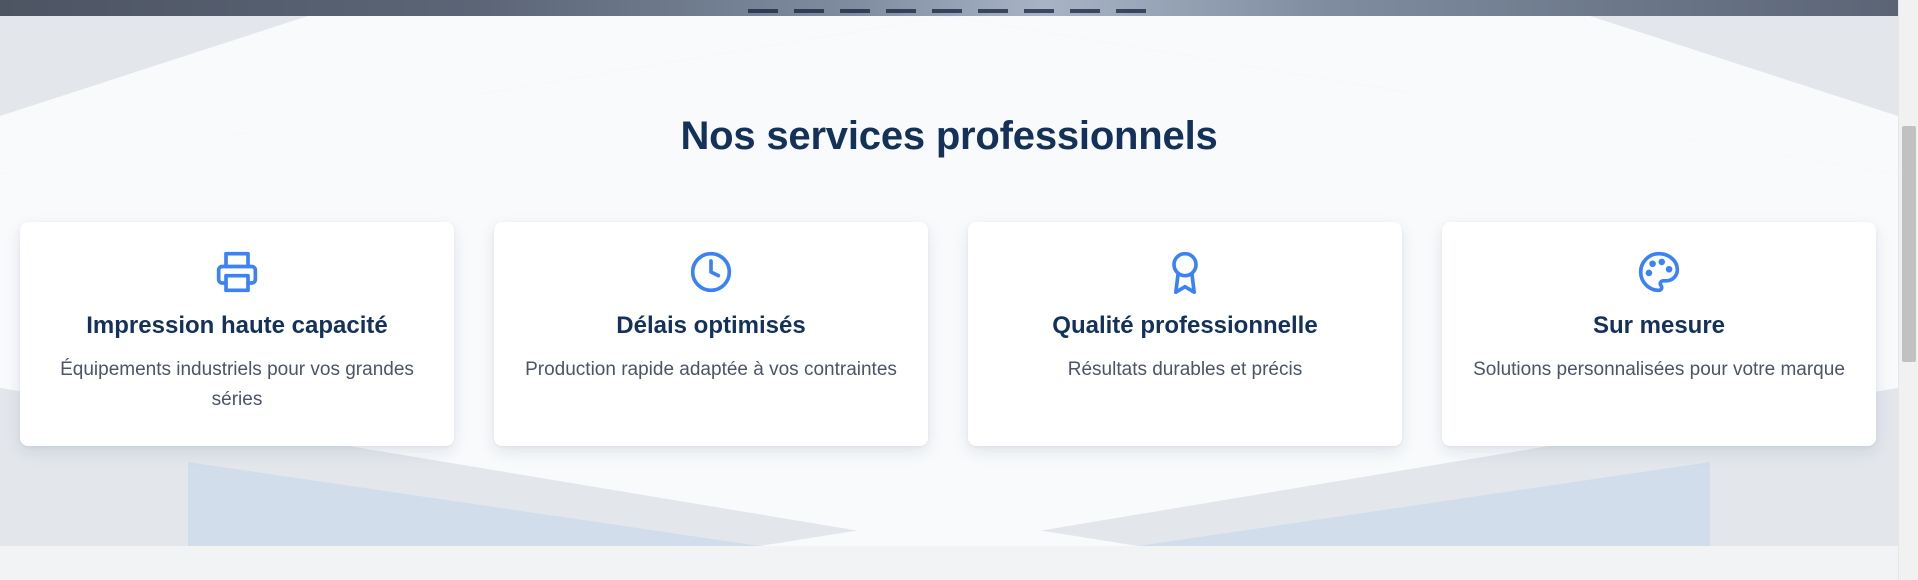 The width and height of the screenshot is (1918, 580). I want to click on hero-image-bottom-edge, so click(949, 8).